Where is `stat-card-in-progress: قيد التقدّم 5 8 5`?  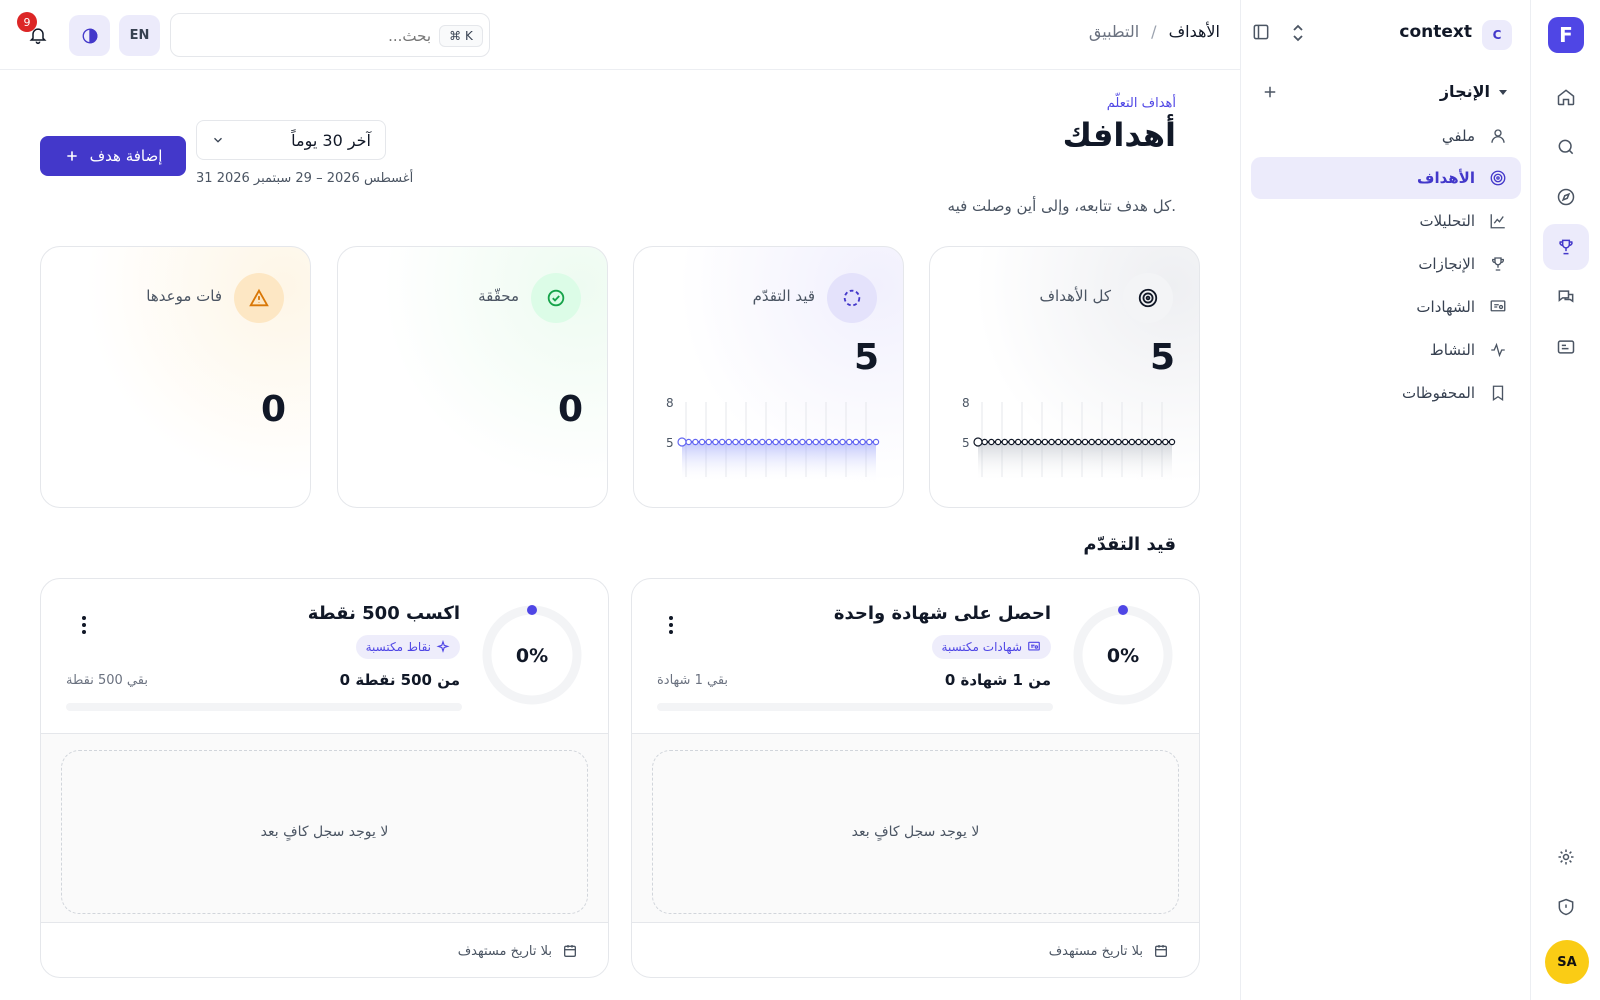 stat-card-in-progress: قيد التقدّم 5 8 5 is located at coordinates (768, 377).